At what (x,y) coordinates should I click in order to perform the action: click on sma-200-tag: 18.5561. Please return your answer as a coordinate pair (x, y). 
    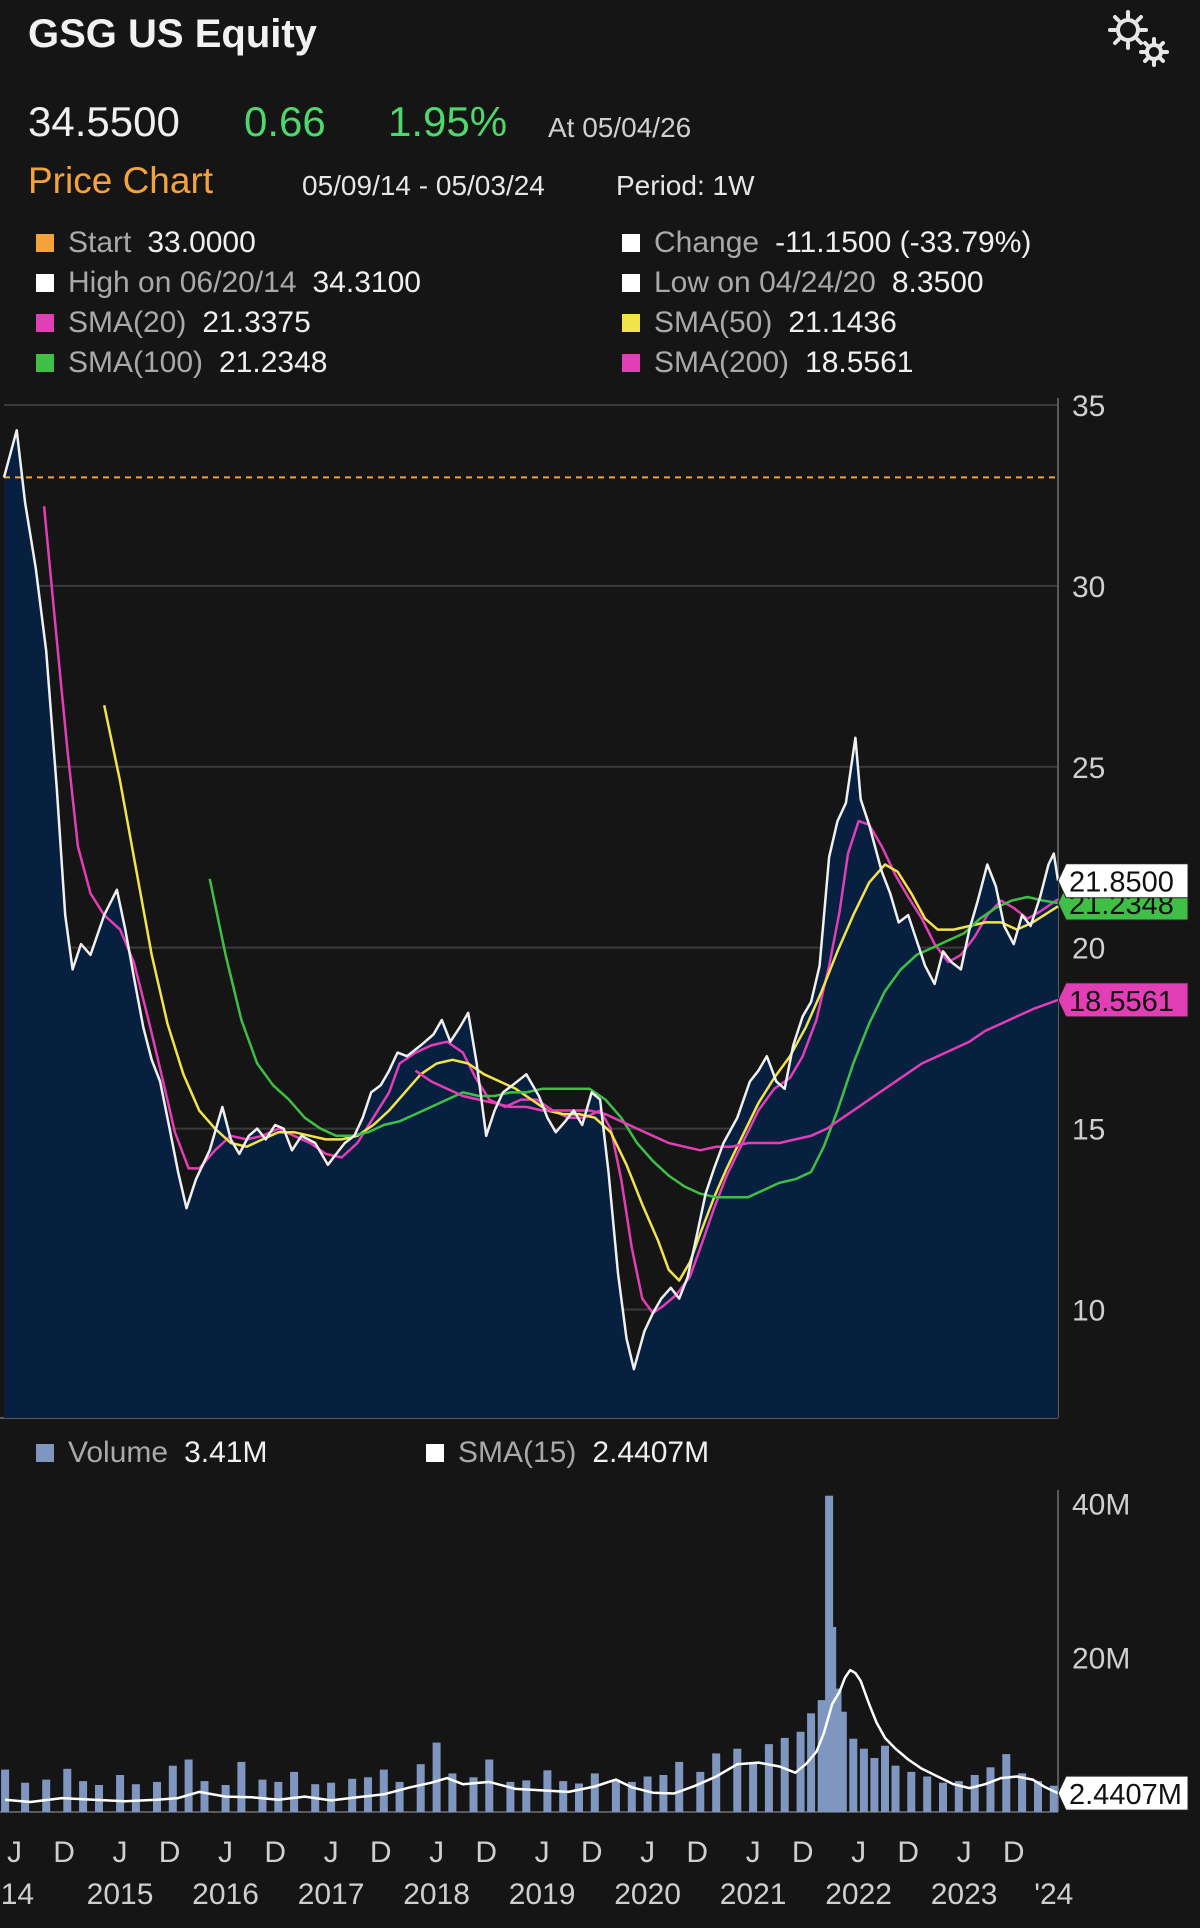
    Looking at the image, I should click on (1121, 1002).